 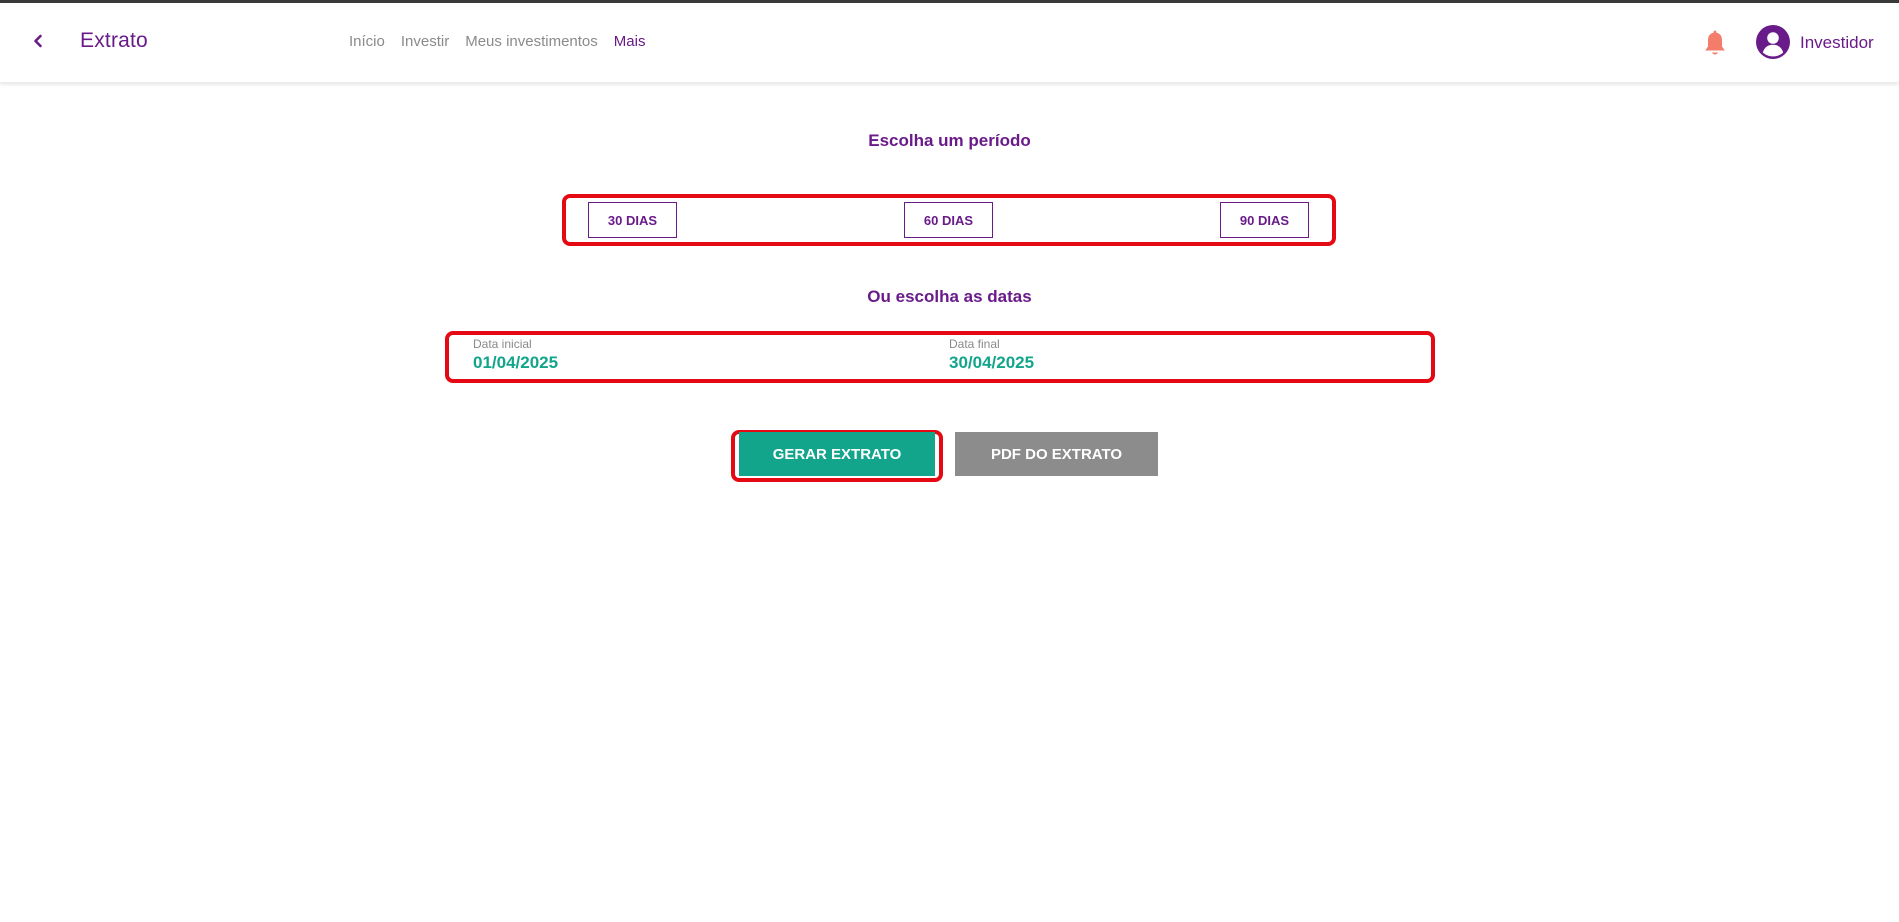 What do you see at coordinates (425, 41) in the screenshot?
I see `nav-item-investir: Investir` at bounding box center [425, 41].